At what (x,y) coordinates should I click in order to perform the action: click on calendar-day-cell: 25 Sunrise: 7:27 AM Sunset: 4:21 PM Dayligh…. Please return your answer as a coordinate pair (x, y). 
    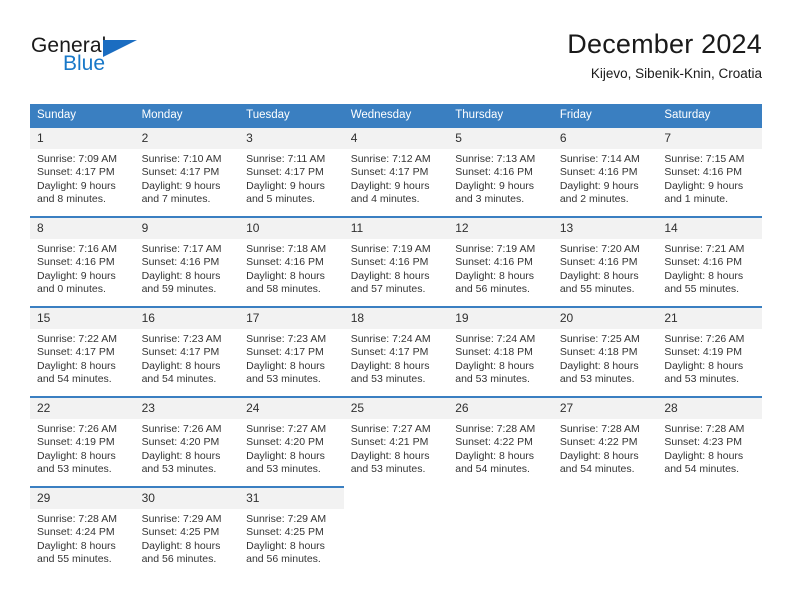
    Looking at the image, I should click on (396, 441).